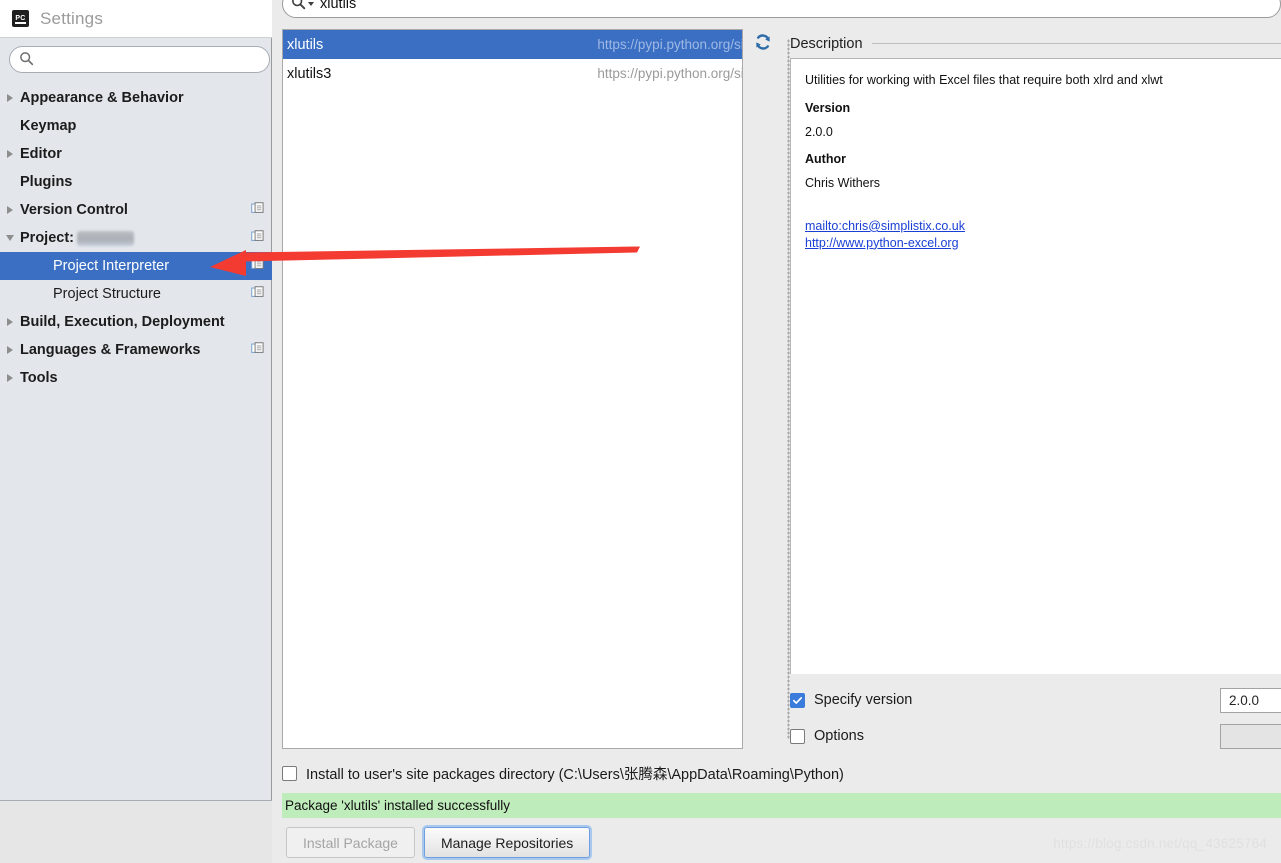  What do you see at coordinates (1035, 736) in the screenshot?
I see `options-row: Options` at bounding box center [1035, 736].